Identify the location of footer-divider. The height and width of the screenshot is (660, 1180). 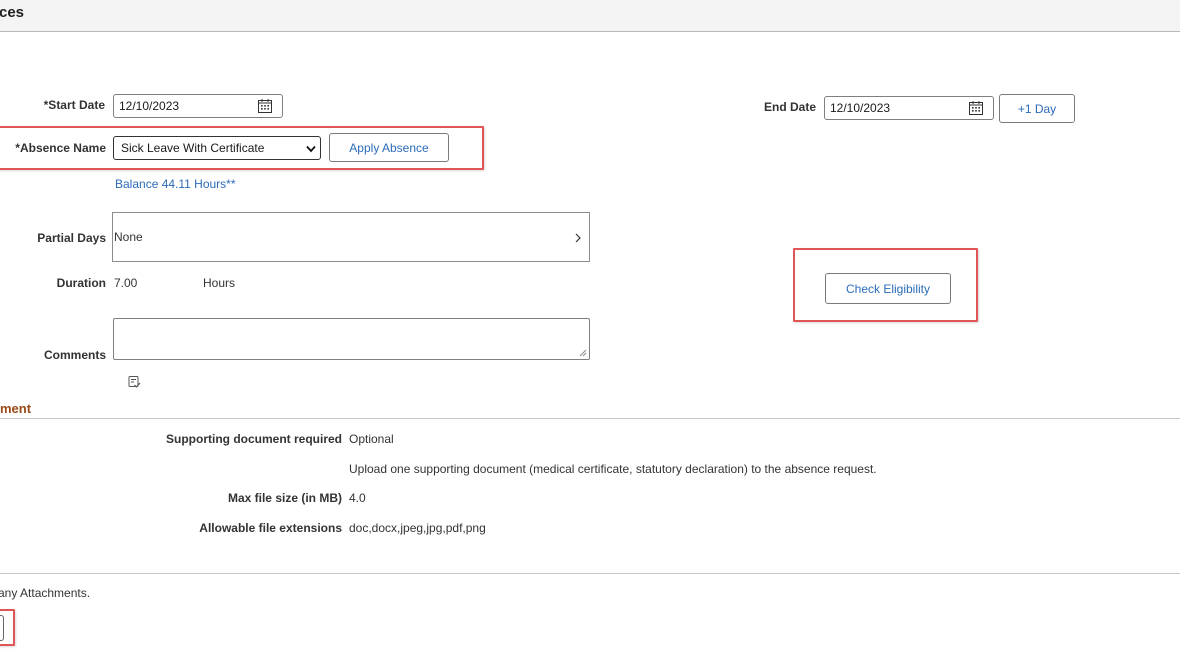
(590, 573).